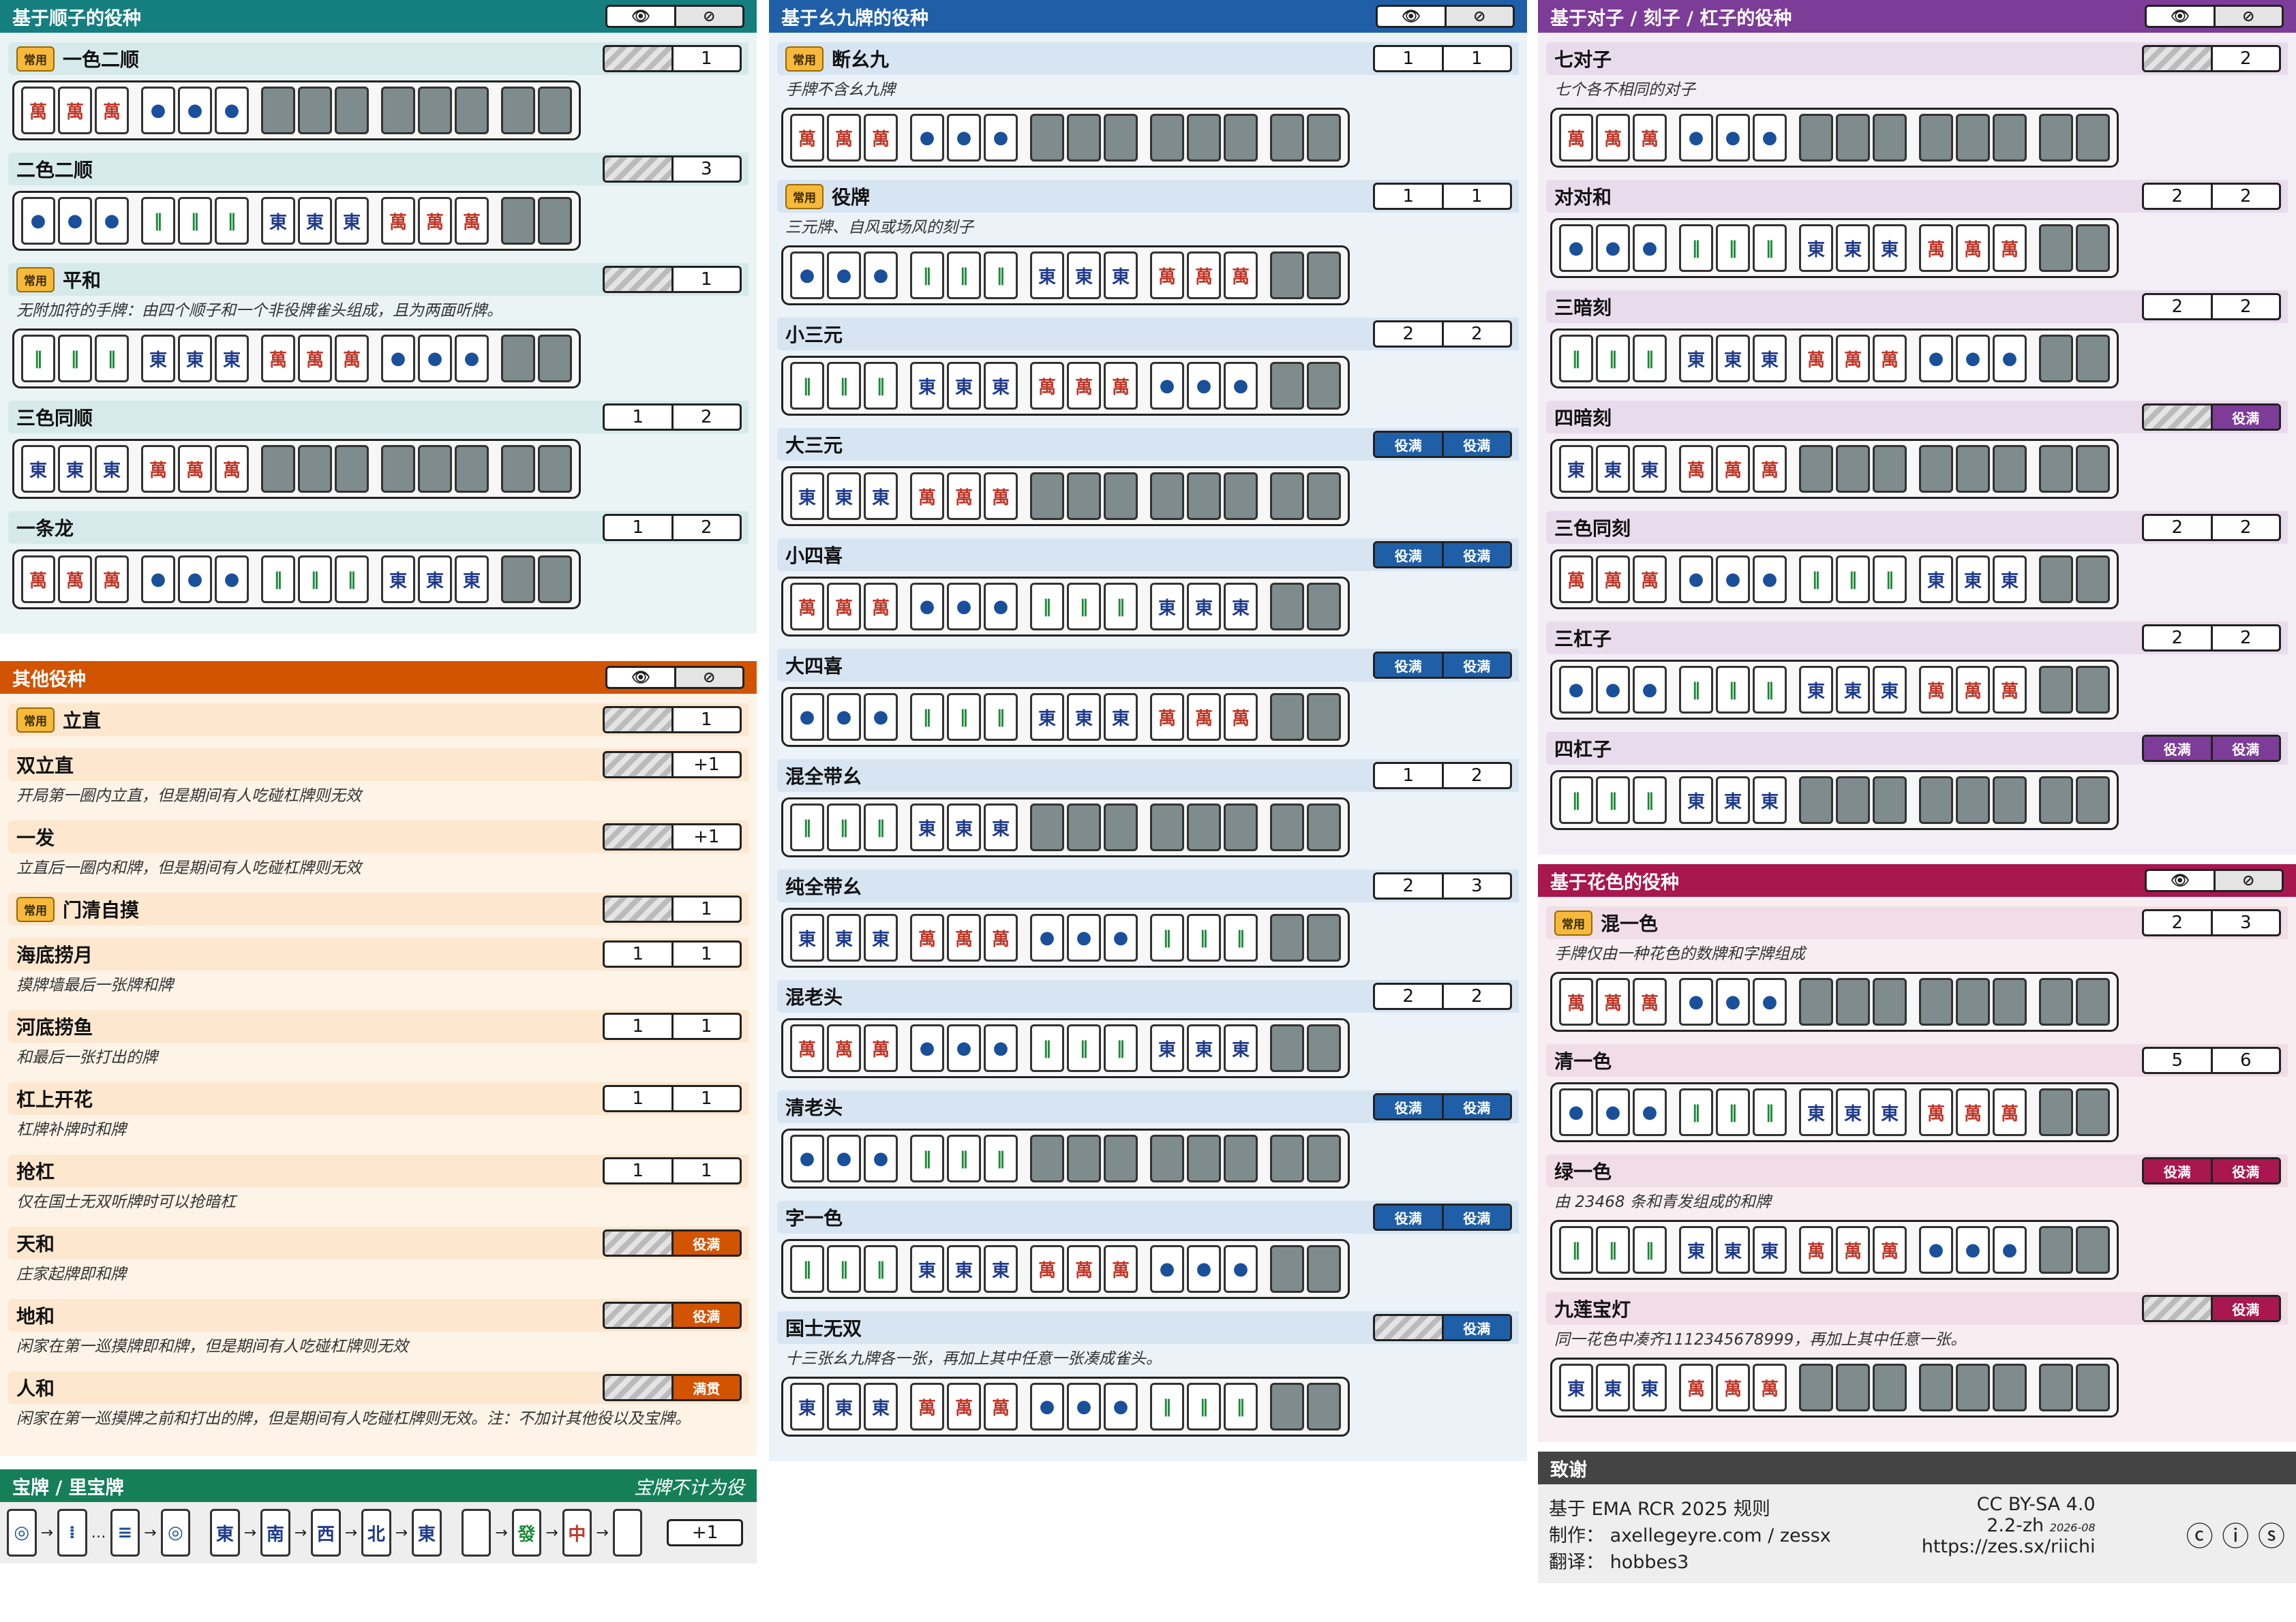 The height and width of the screenshot is (1622, 2296). I want to click on yaku-name: 对对和, so click(1583, 197).